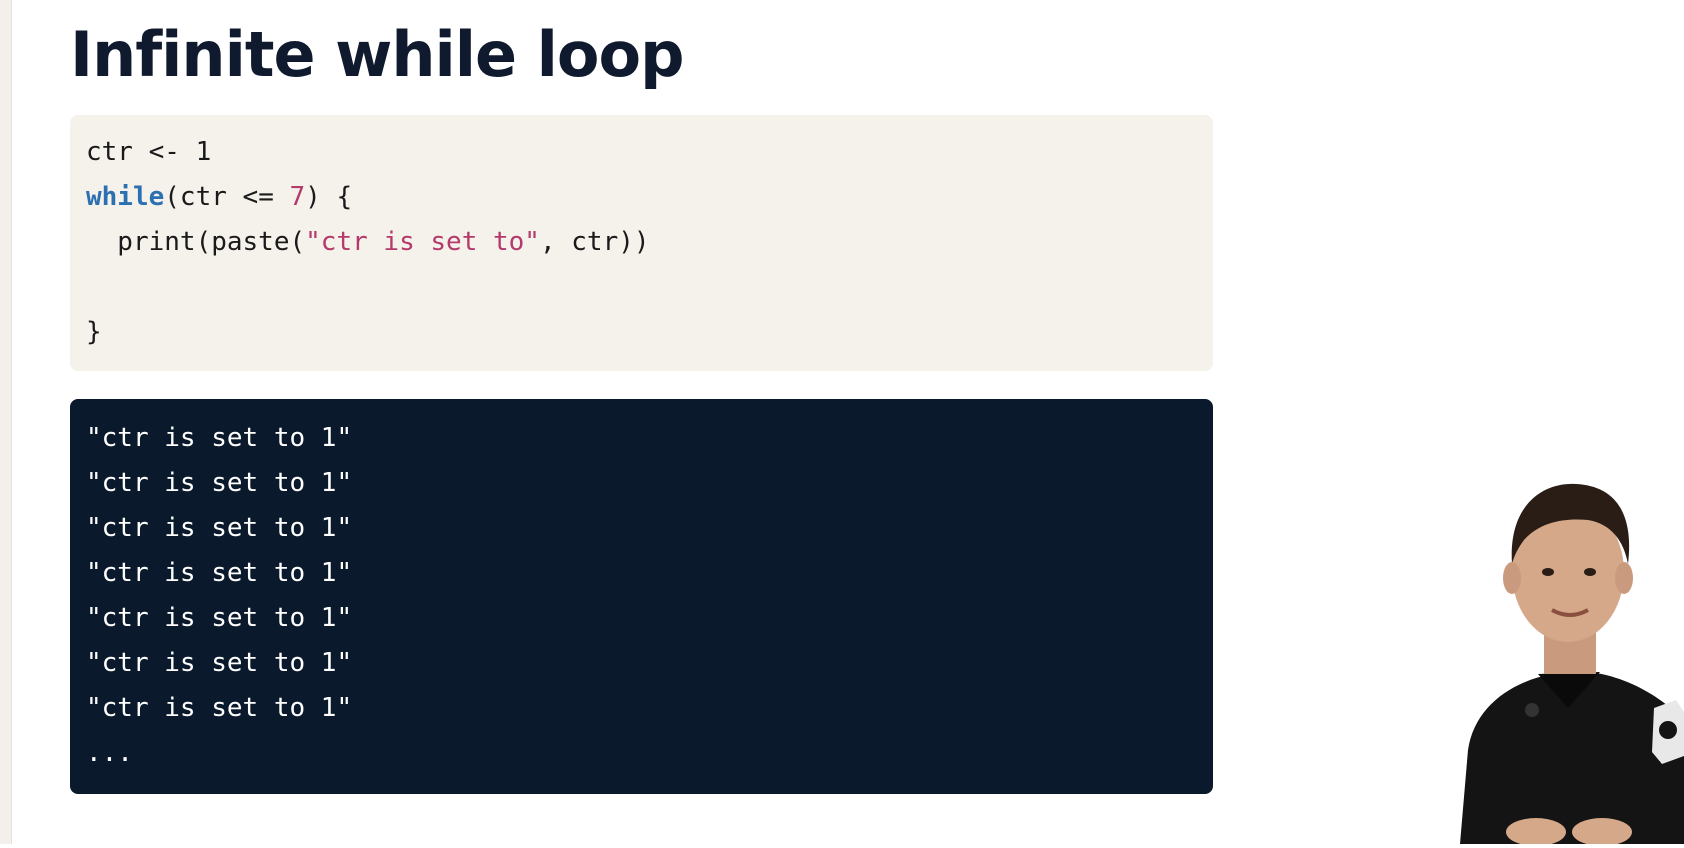 This screenshot has height=848, width=1684. Describe the element at coordinates (94, 332) in the screenshot. I see `code-line-5: }` at that location.